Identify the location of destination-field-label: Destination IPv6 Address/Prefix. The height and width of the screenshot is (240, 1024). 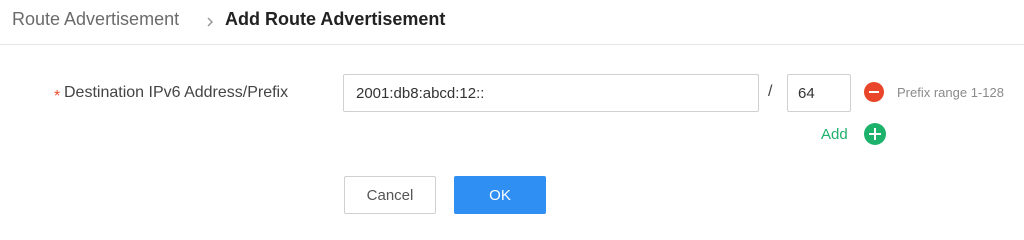
(176, 92).